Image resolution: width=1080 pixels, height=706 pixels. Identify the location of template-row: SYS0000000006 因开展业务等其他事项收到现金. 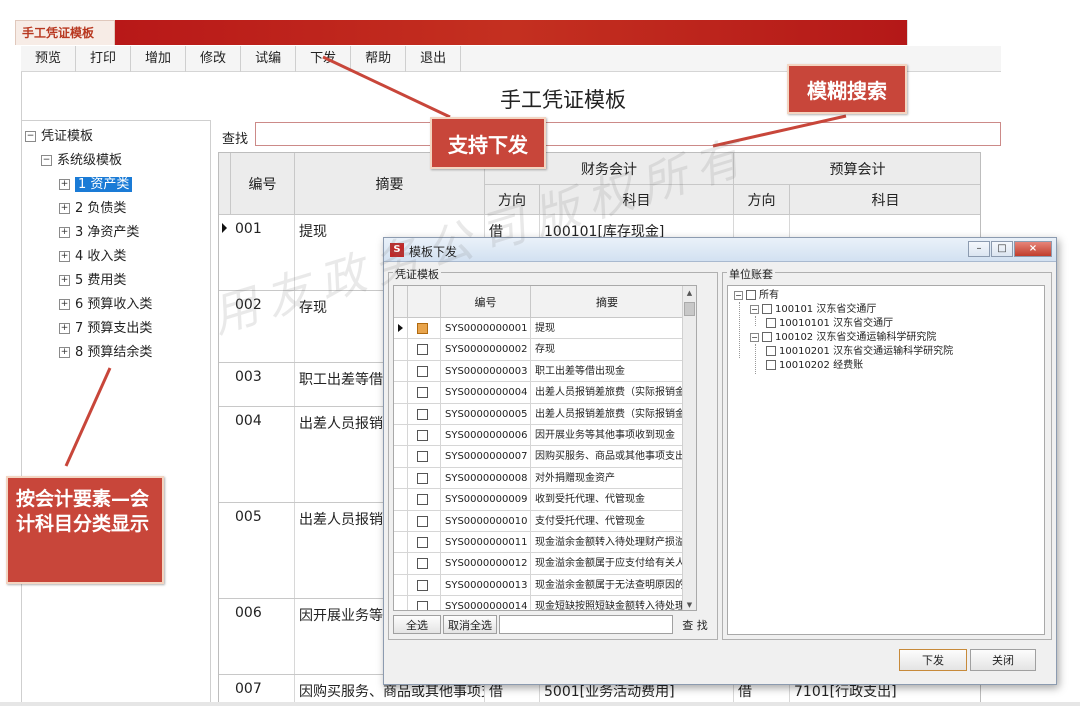
(545, 436).